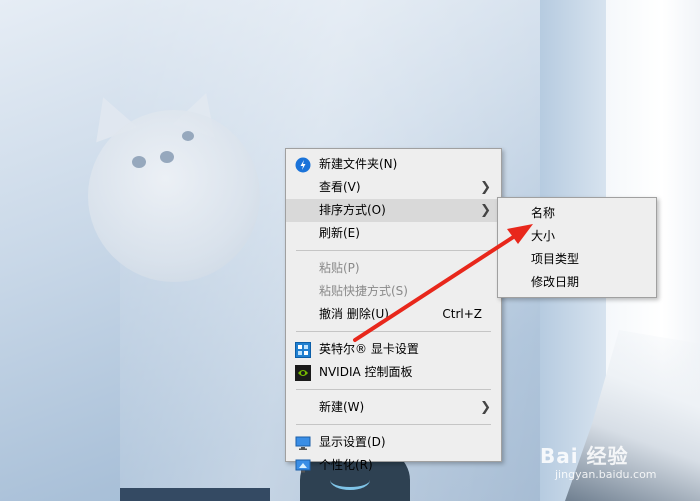  What do you see at coordinates (443, 283) in the screenshot?
I see `annotation-arrow-icon` at bounding box center [443, 283].